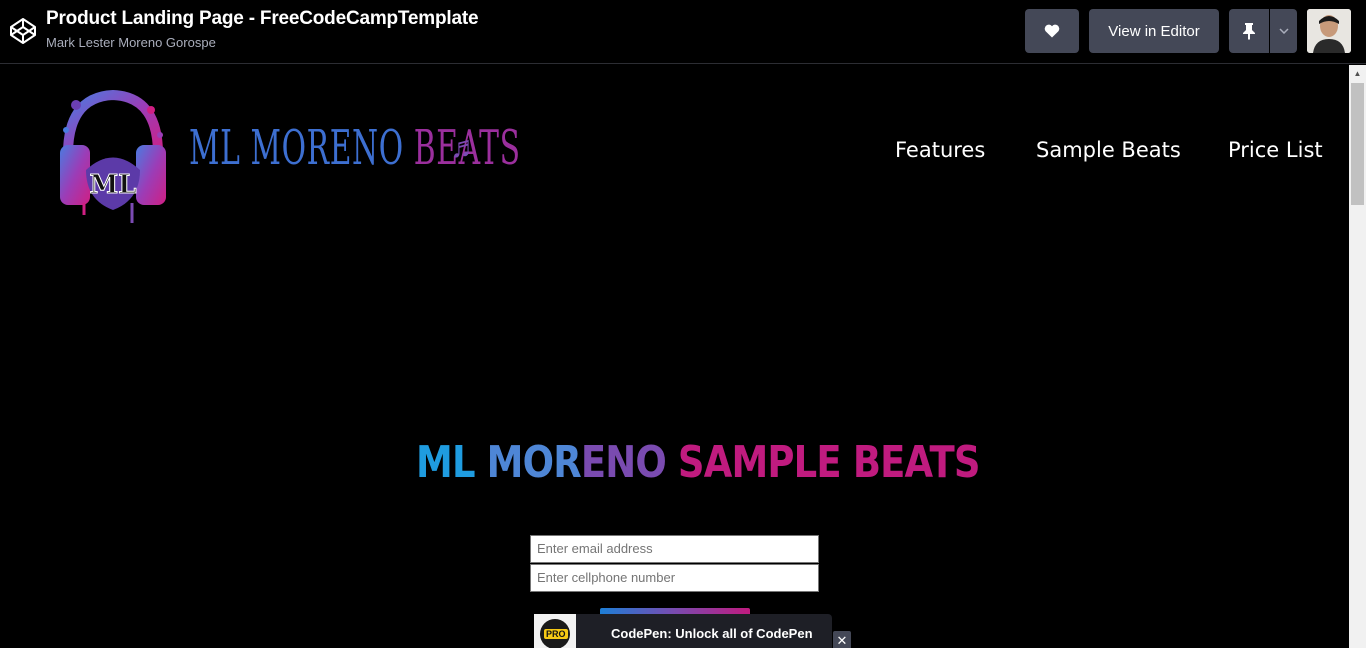  Describe the element at coordinates (842, 639) in the screenshot. I see `close-icon: ✕` at that location.